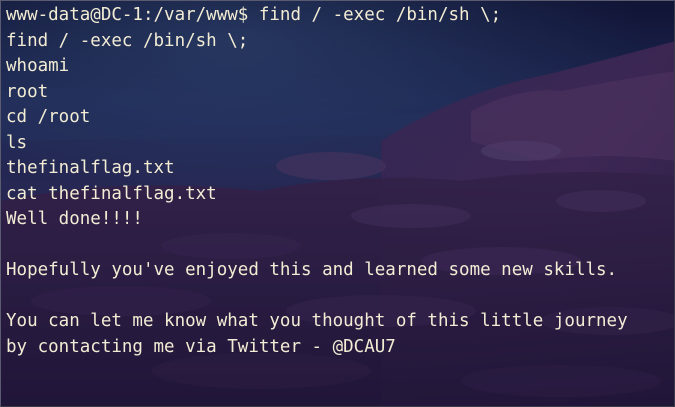  Describe the element at coordinates (38, 66) in the screenshot. I see `terminal-line: whoami` at that location.